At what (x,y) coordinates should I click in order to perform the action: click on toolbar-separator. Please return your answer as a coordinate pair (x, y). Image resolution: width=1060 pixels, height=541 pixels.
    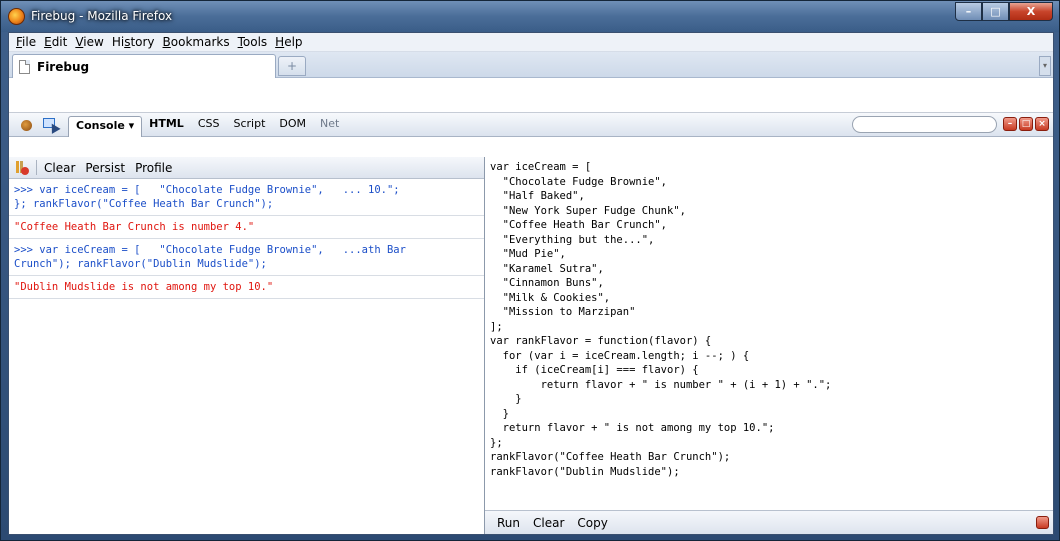
    Looking at the image, I should click on (36, 167).